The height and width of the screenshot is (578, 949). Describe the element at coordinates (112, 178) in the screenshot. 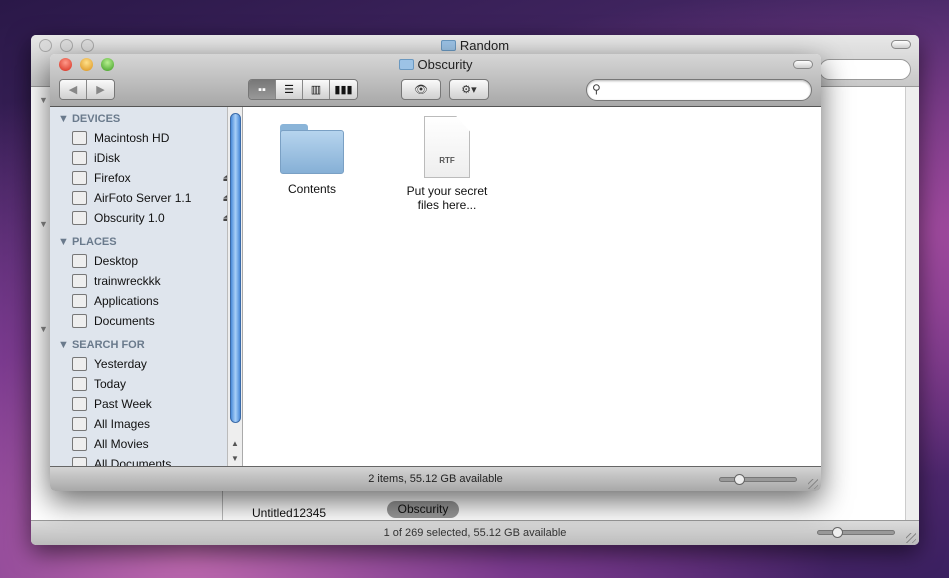

I see `sidebar-item-label: Firefox` at that location.